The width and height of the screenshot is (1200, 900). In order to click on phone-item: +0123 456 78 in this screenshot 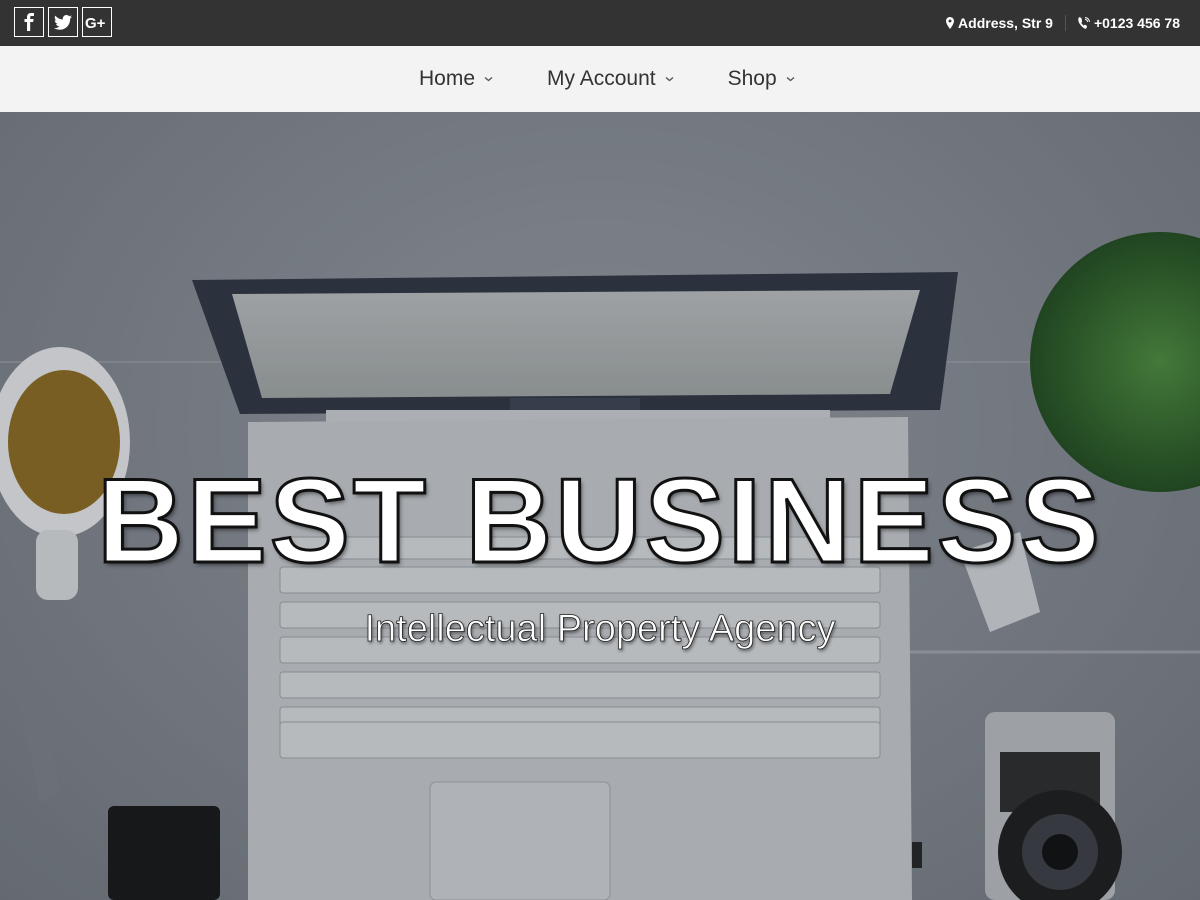, I will do `click(1129, 23)`.